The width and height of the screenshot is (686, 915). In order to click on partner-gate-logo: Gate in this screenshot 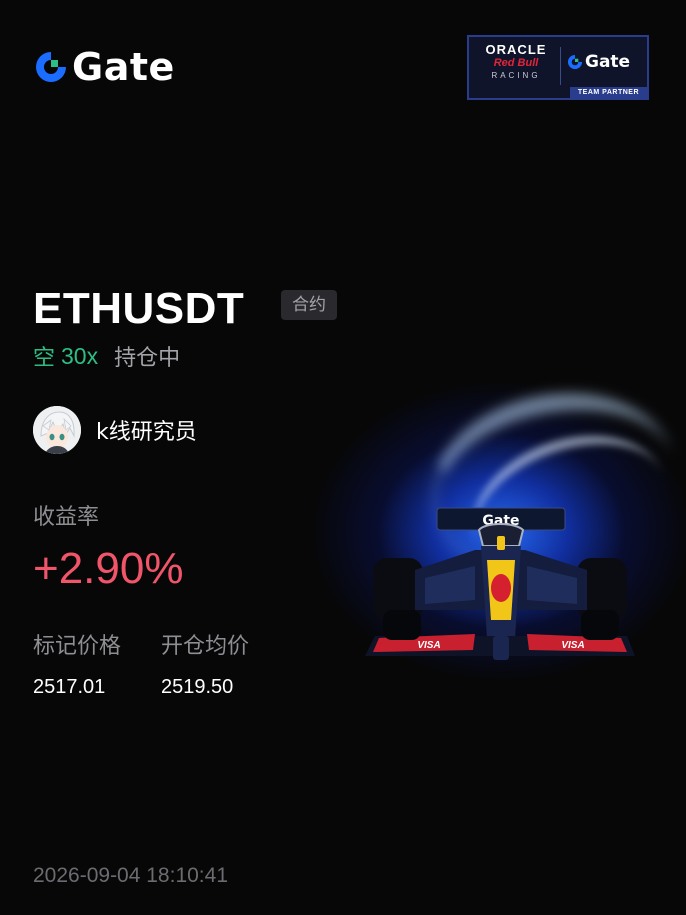, I will do `click(598, 62)`.